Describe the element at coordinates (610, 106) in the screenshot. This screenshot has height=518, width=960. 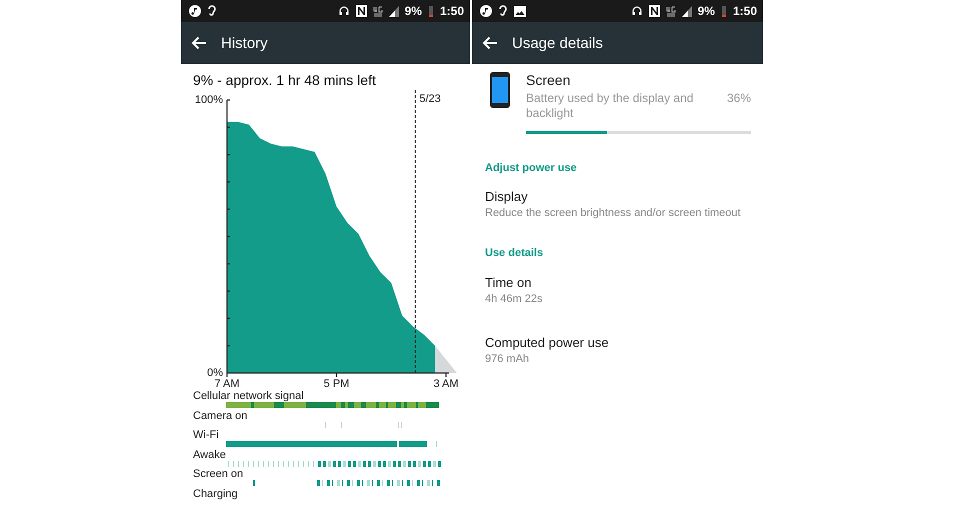
I see `usage-description: Battery used by the display and backlight` at that location.